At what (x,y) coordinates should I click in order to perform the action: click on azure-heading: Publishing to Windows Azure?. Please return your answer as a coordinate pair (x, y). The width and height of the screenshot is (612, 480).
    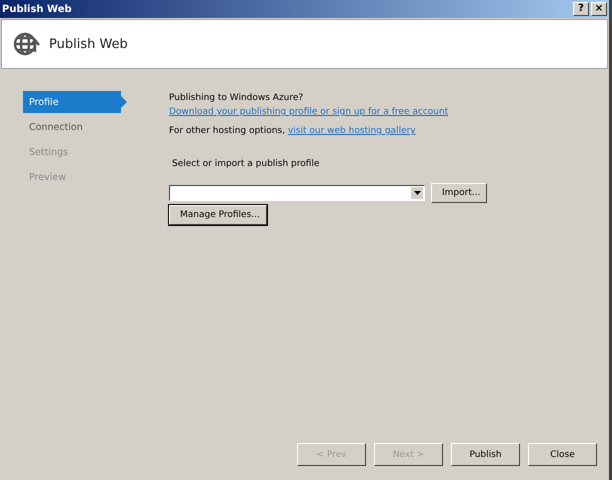
    Looking at the image, I should click on (236, 98).